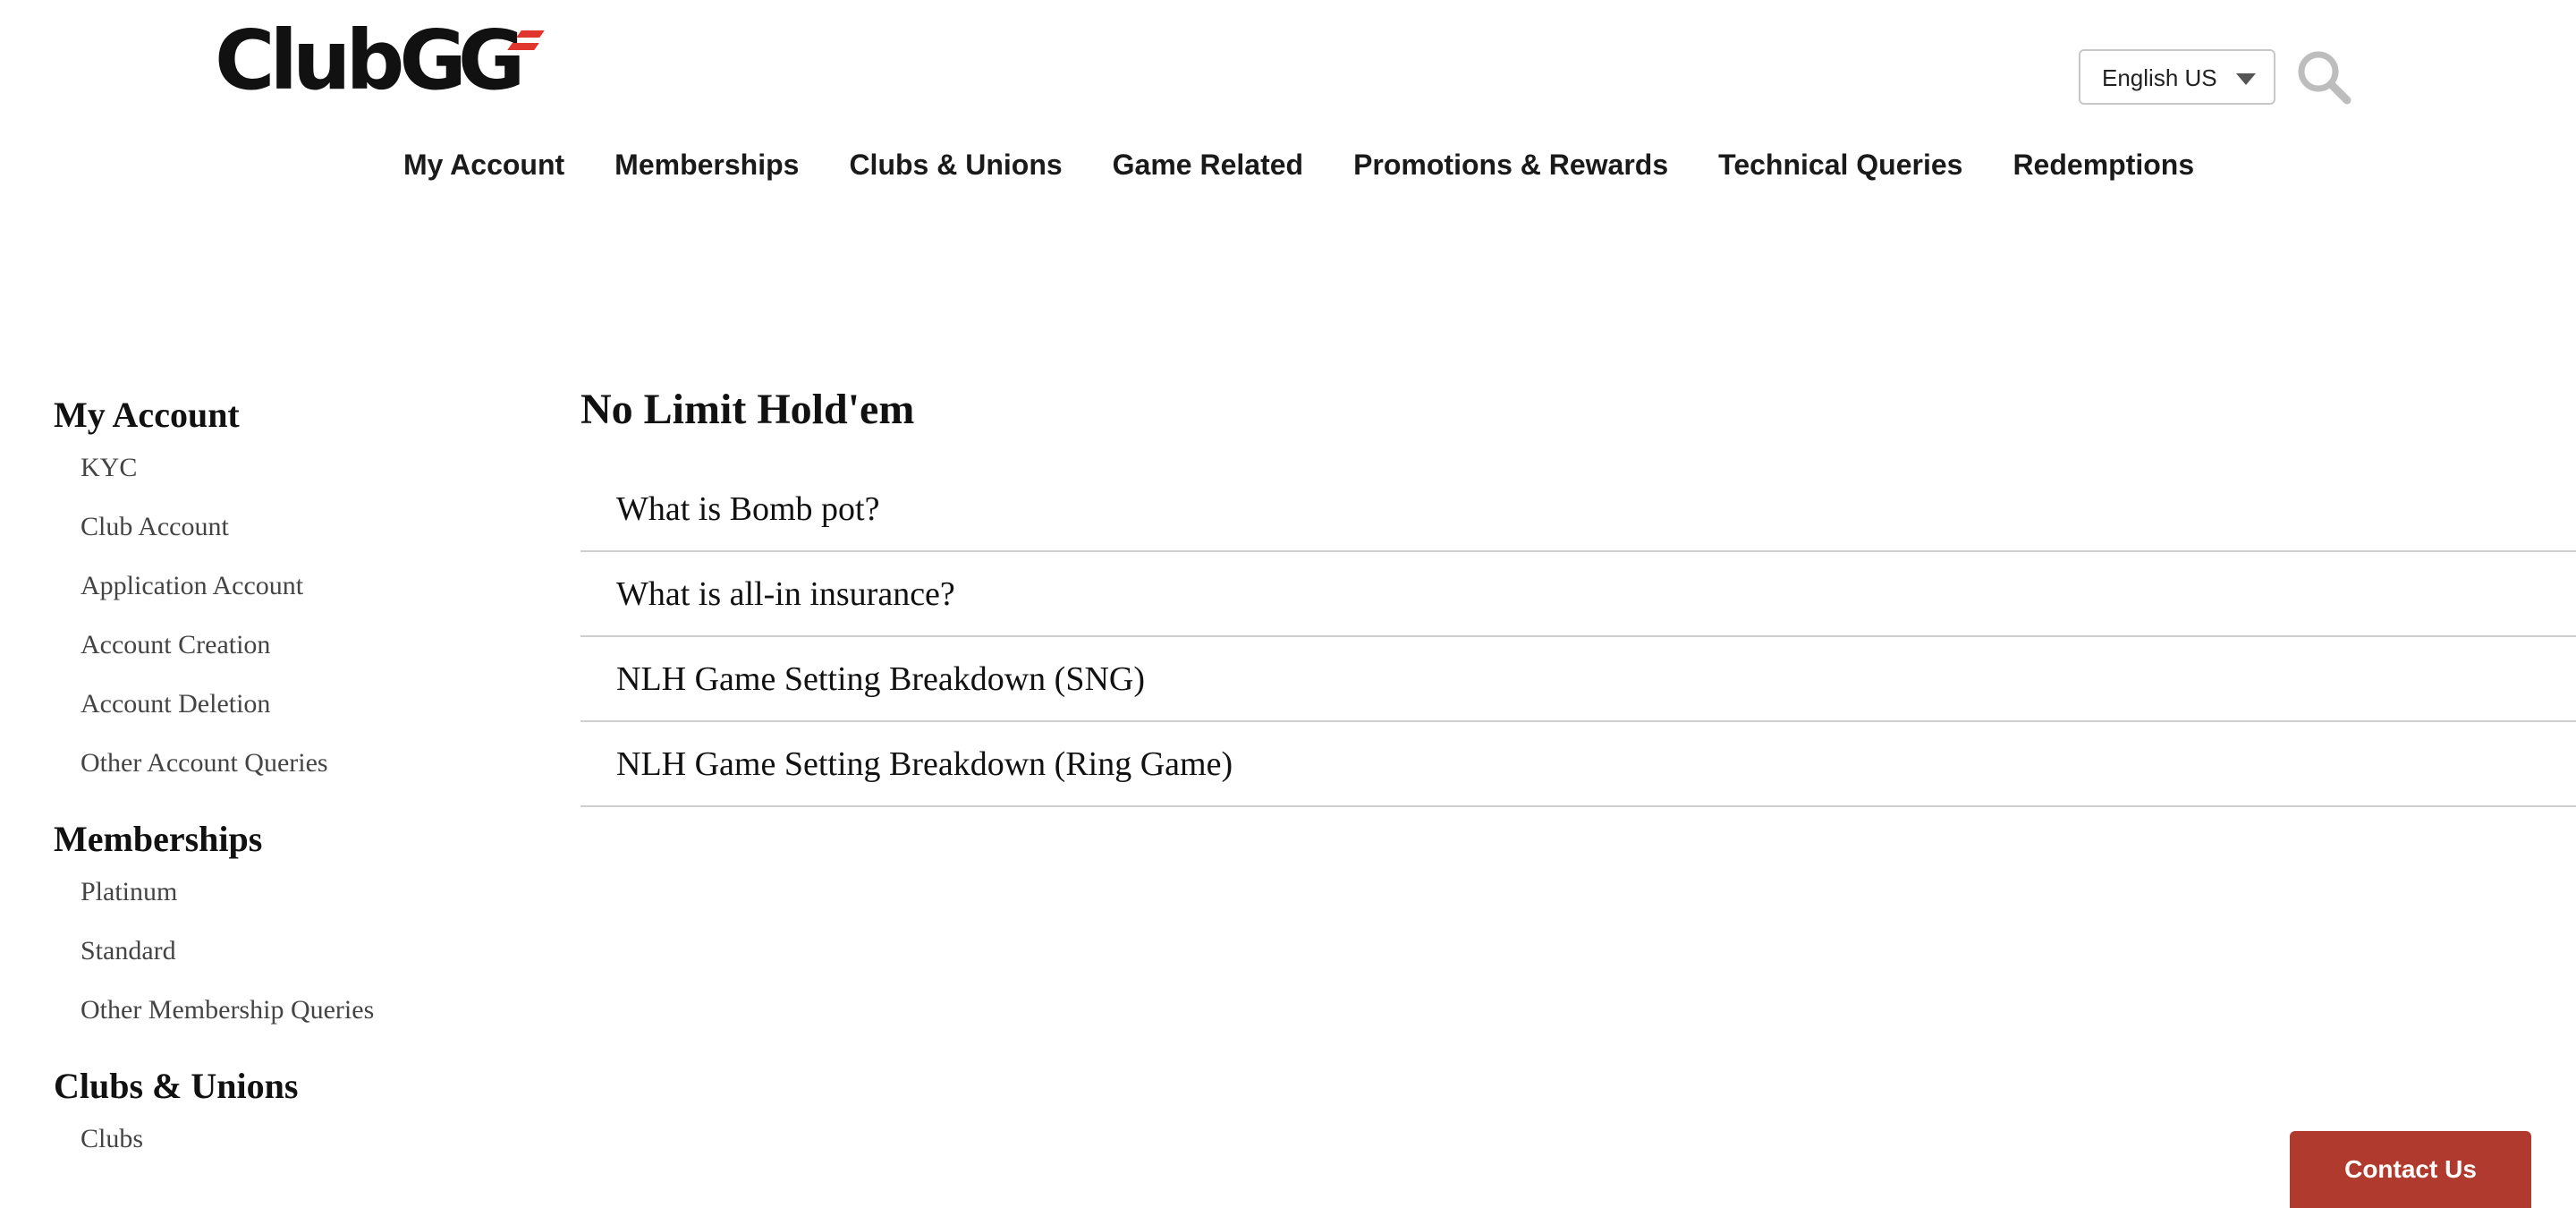 Image resolution: width=2576 pixels, height=1208 pixels. I want to click on faq-item-label: What is Bomb pot?, so click(748, 509).